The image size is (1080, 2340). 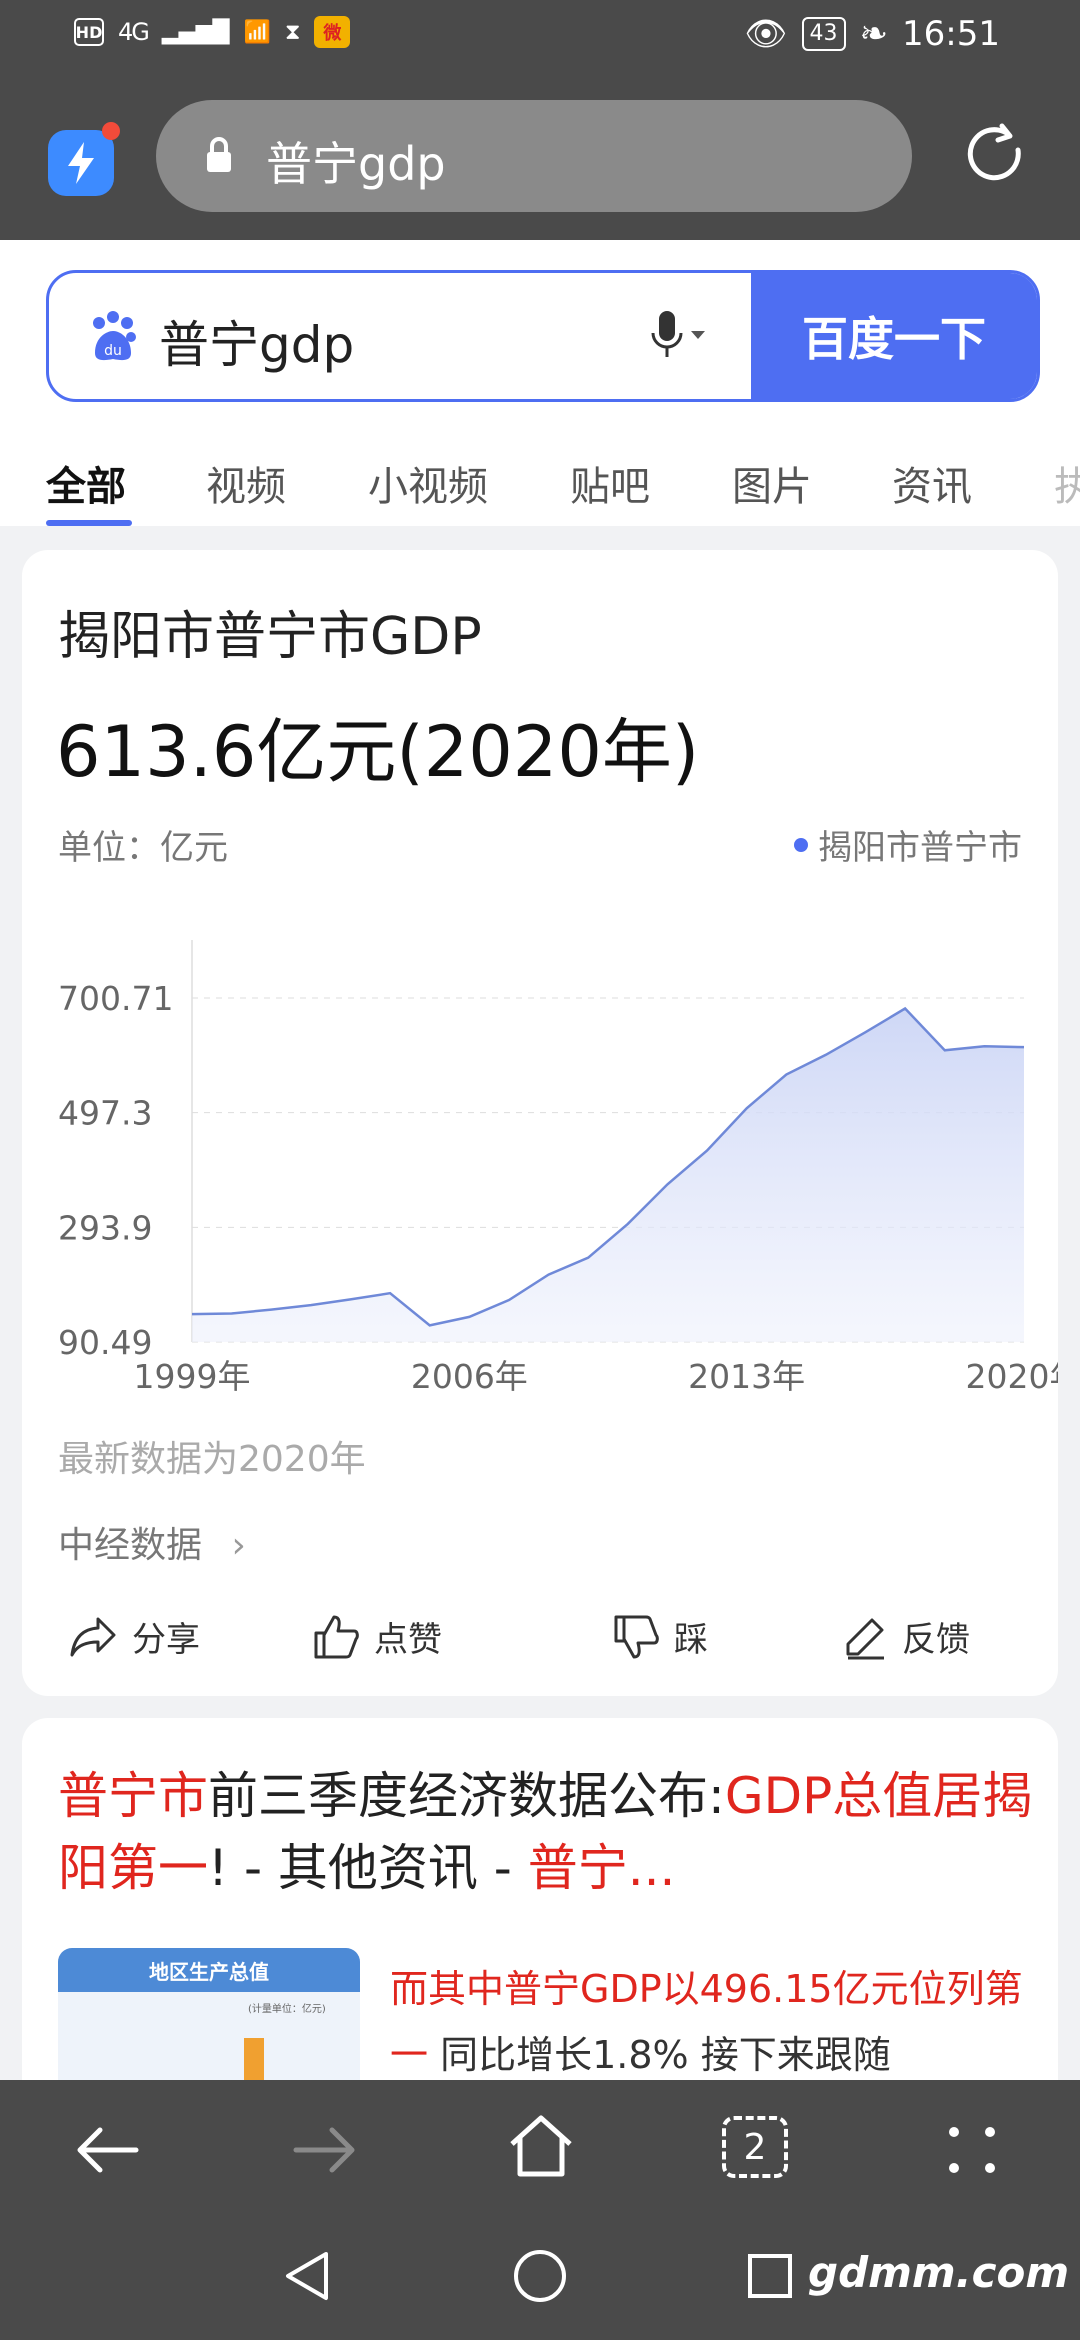 I want to click on tab-switcher-button: 2, so click(x=755, y=2147).